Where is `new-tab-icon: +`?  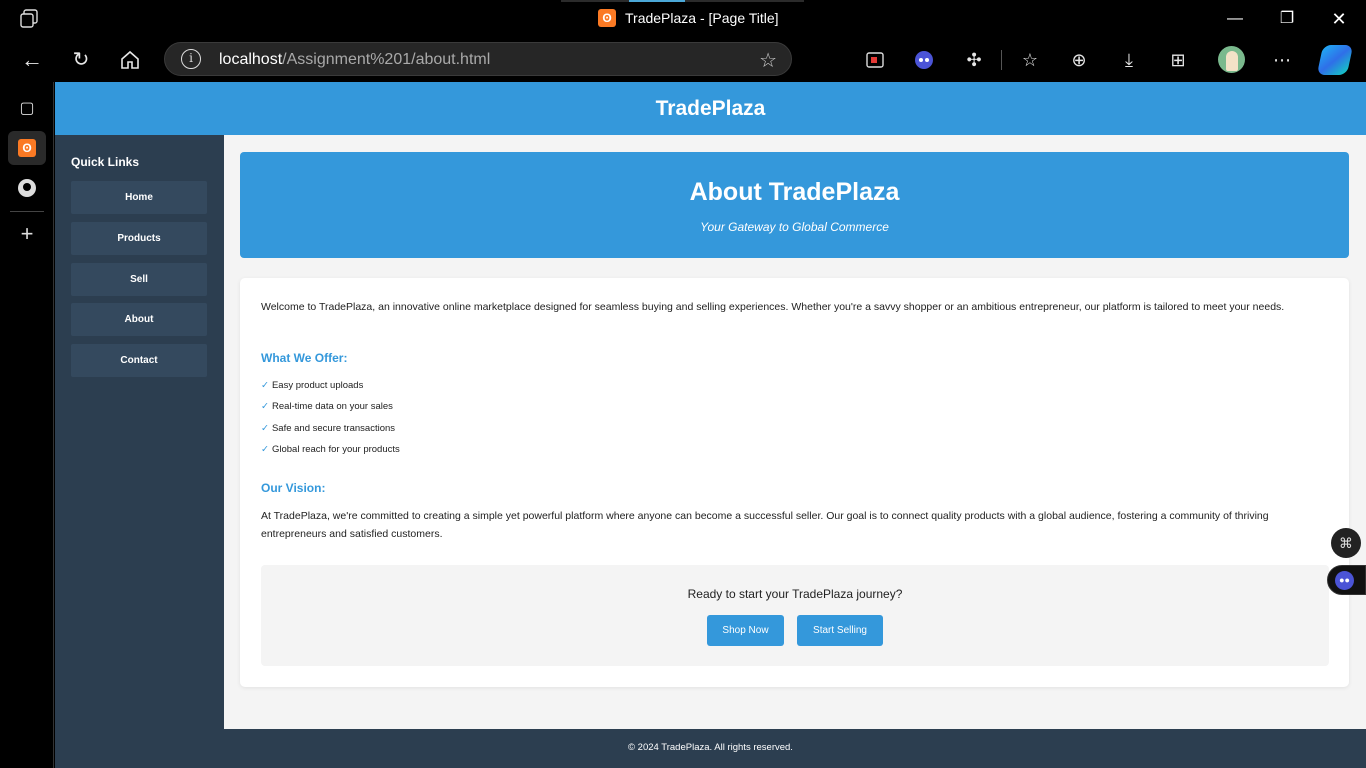 new-tab-icon: + is located at coordinates (27, 234).